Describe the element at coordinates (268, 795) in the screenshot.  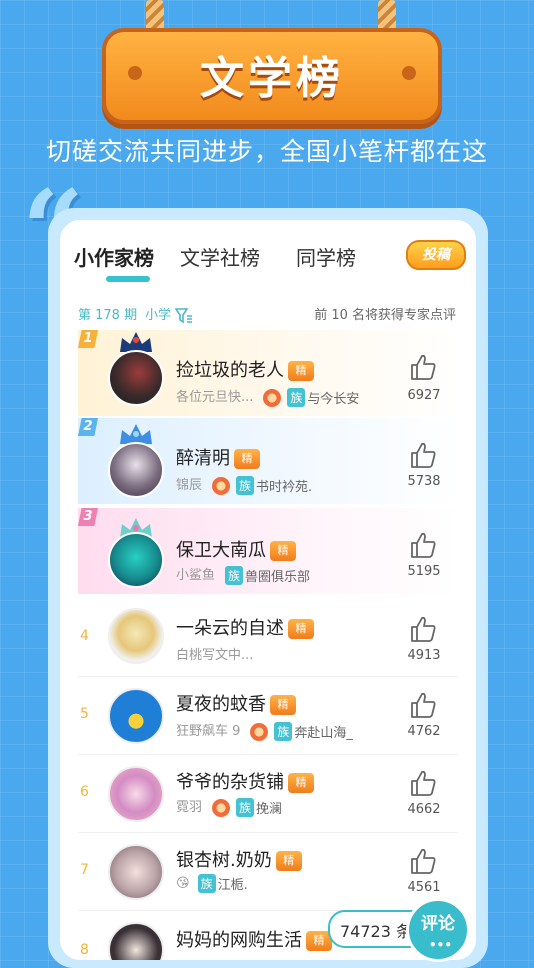
I see `list-item: 6 爷爷的杂货铺精 霓羽 族挽澜 4662` at that location.